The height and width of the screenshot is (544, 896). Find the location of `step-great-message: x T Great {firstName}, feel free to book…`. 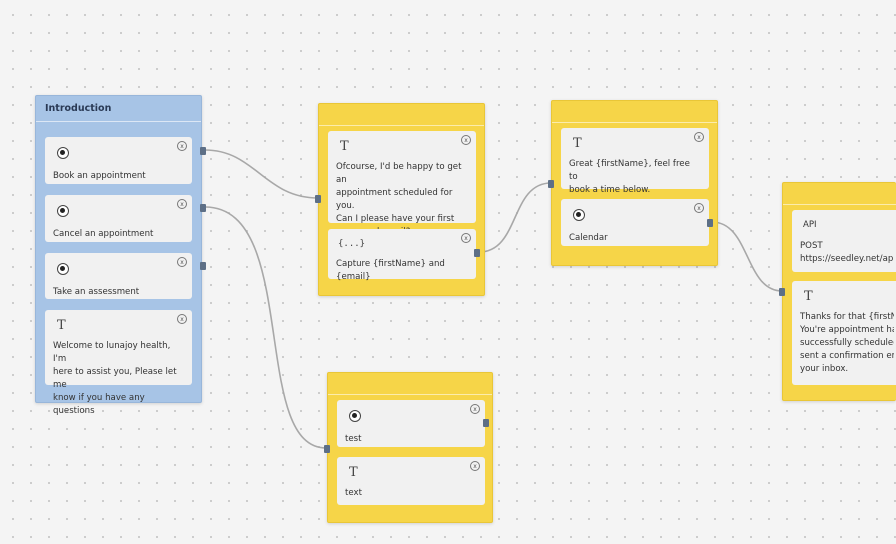

step-great-message: x T Great {firstName}, feel free to book… is located at coordinates (635, 161).